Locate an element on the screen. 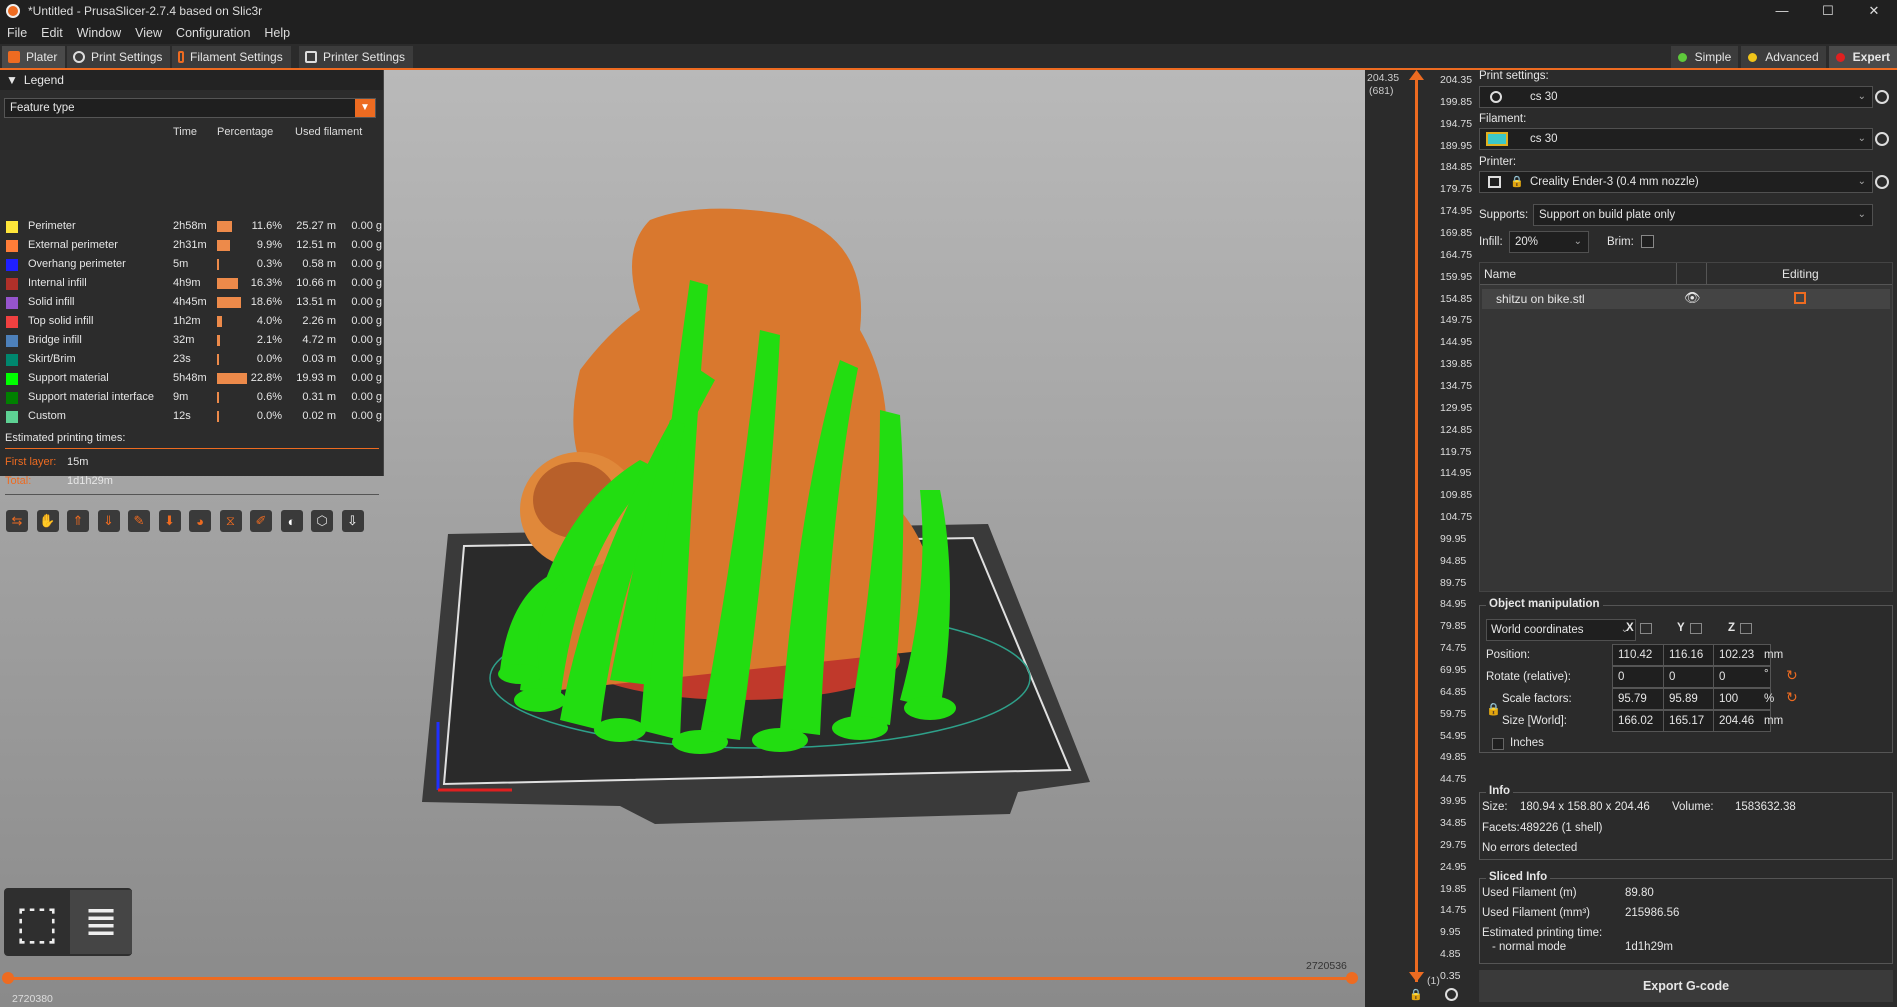 Image resolution: width=1897 pixels, height=1007 pixels. layers-view-icon: ≣ is located at coordinates (101, 922).